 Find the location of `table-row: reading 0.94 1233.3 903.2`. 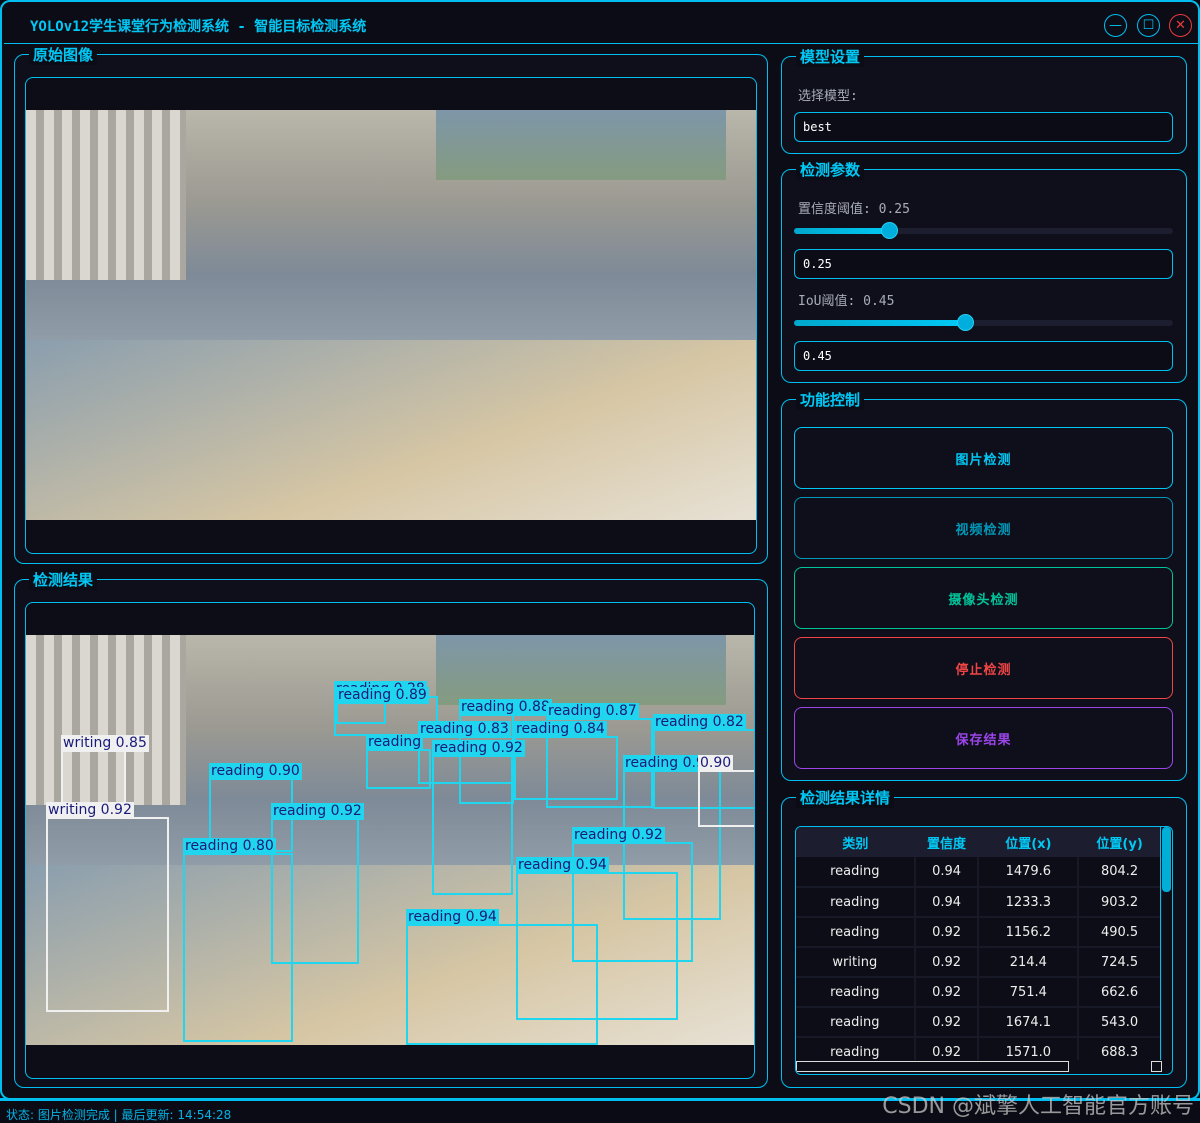

table-row: reading 0.94 1233.3 903.2 is located at coordinates (979, 902).